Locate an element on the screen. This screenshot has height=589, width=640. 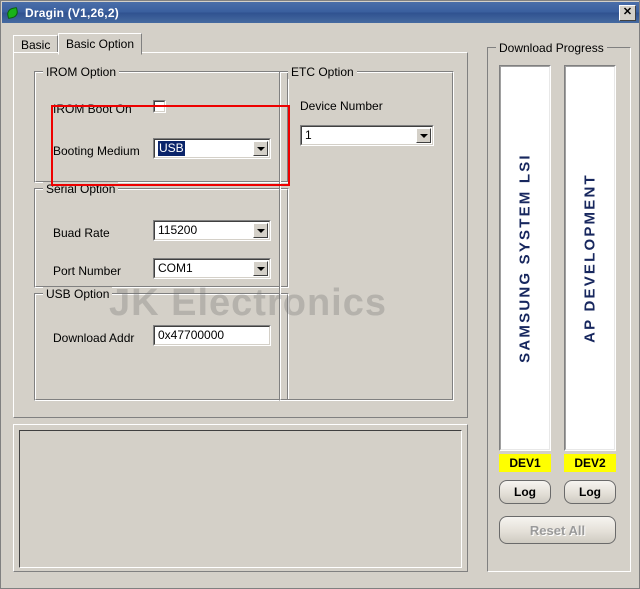
label-irom-boot-on: IROM Boot On is located at coordinates (92, 109).